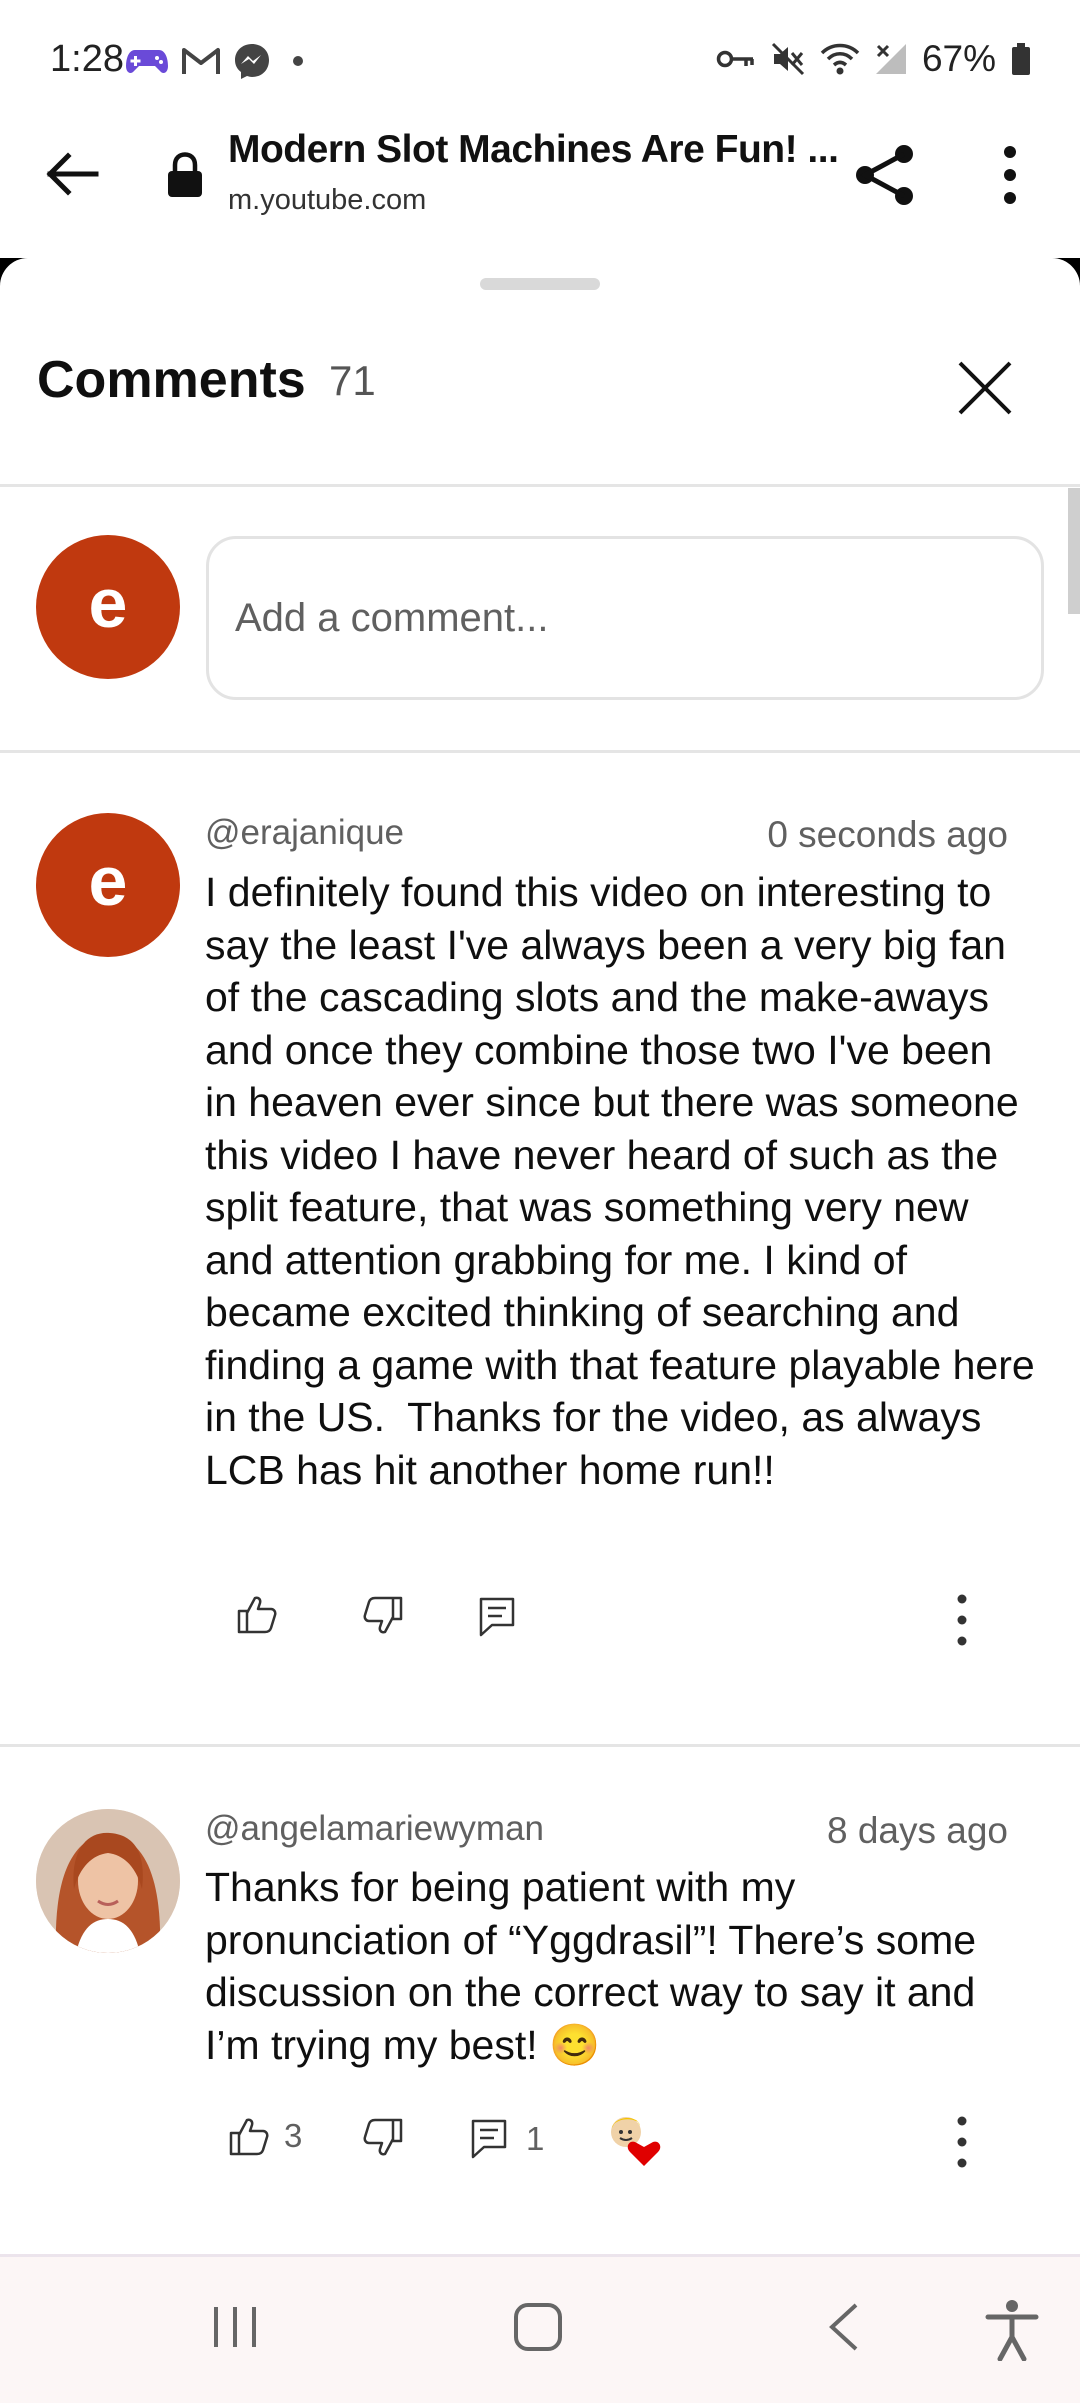 The image size is (1080, 2403). Describe the element at coordinates (327, 200) in the screenshot. I see `page-url: m.youtube.com` at that location.